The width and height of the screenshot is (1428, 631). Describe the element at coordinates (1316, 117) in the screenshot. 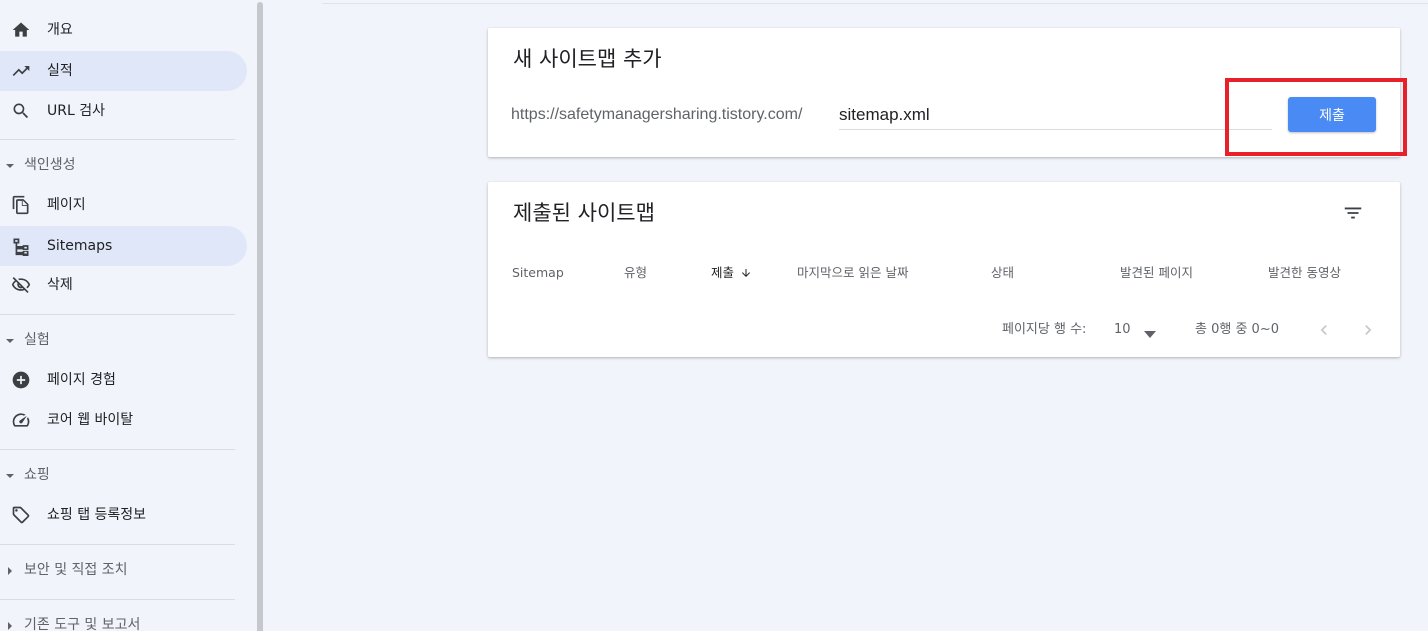

I see `highlight-annotation-box` at that location.